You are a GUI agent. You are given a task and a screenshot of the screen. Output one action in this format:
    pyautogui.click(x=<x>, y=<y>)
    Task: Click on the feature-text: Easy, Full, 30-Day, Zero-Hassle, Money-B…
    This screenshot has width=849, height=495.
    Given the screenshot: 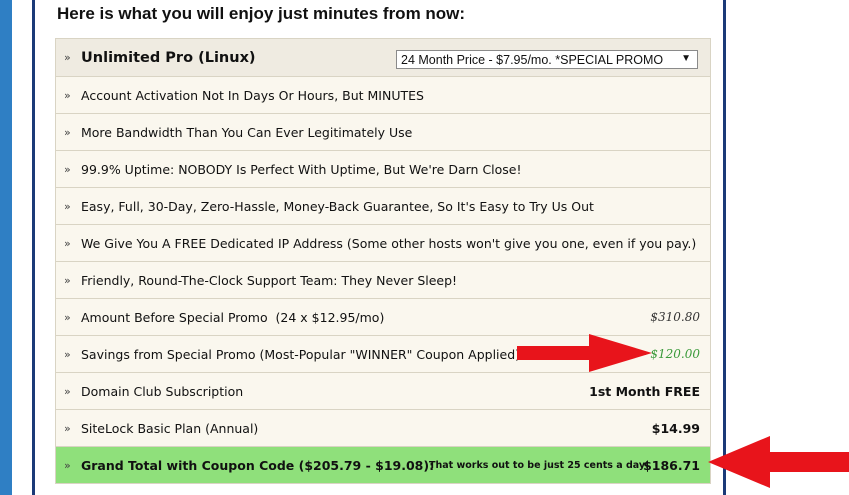 What is the action you would take?
    pyautogui.click(x=337, y=206)
    